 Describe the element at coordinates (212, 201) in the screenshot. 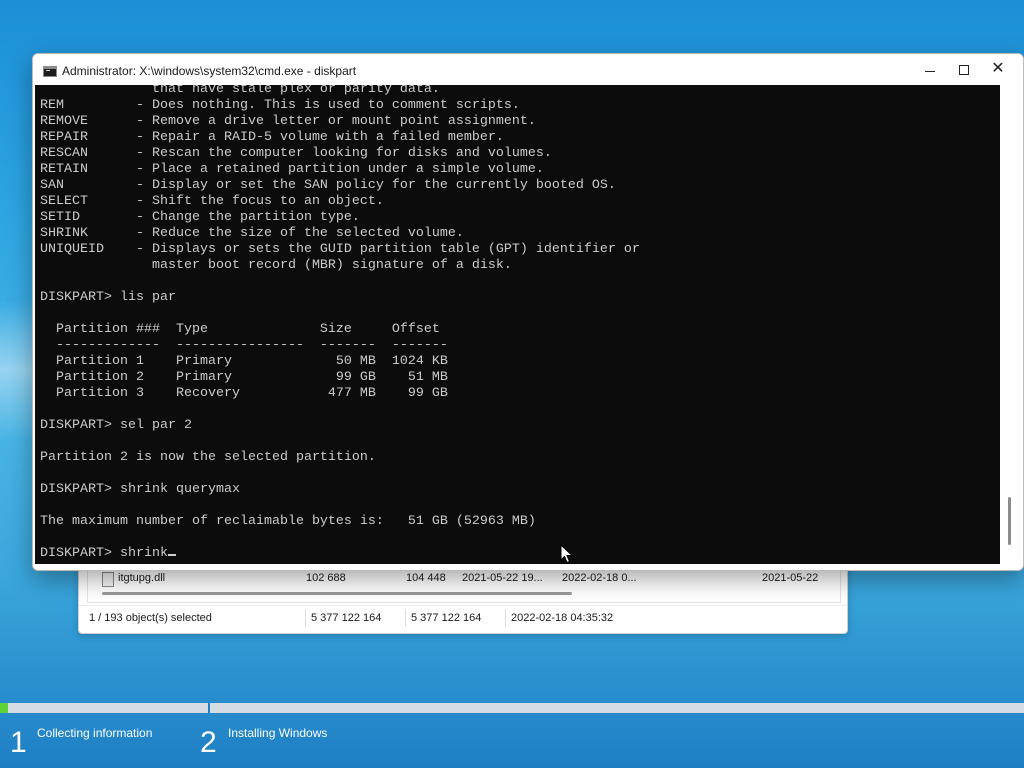

I see `console-line: SELECT - Shift the focus to an object.` at that location.